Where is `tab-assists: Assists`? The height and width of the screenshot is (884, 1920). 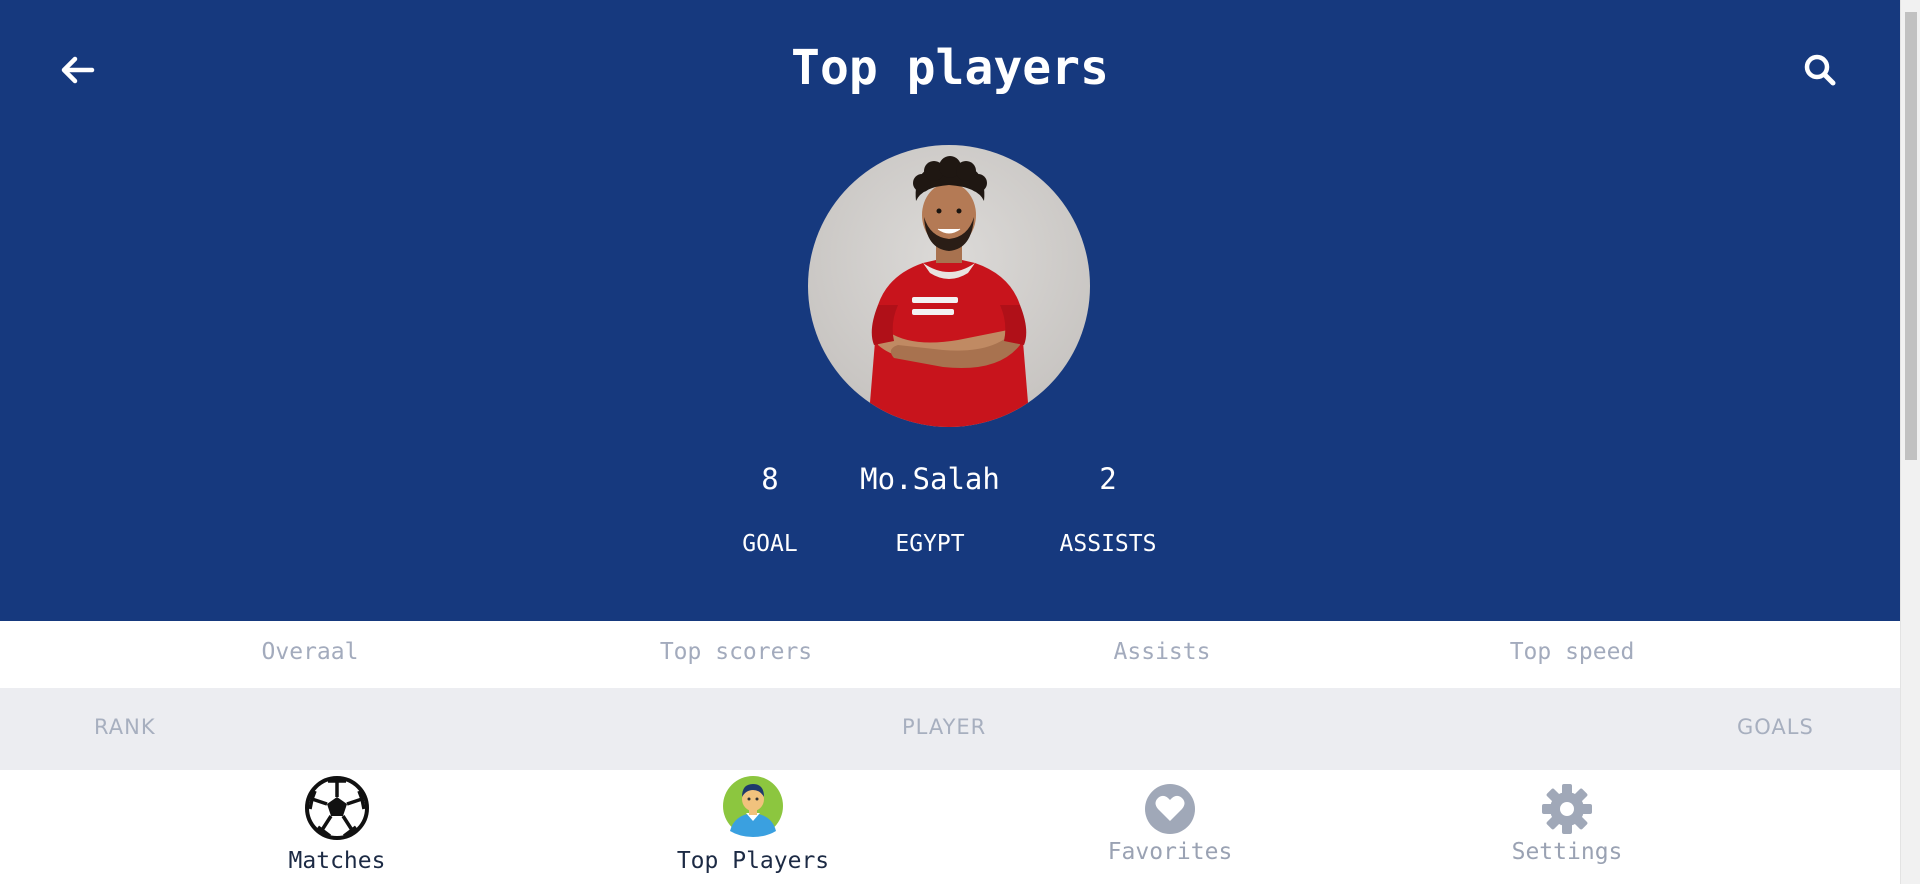 tab-assists: Assists is located at coordinates (1162, 652).